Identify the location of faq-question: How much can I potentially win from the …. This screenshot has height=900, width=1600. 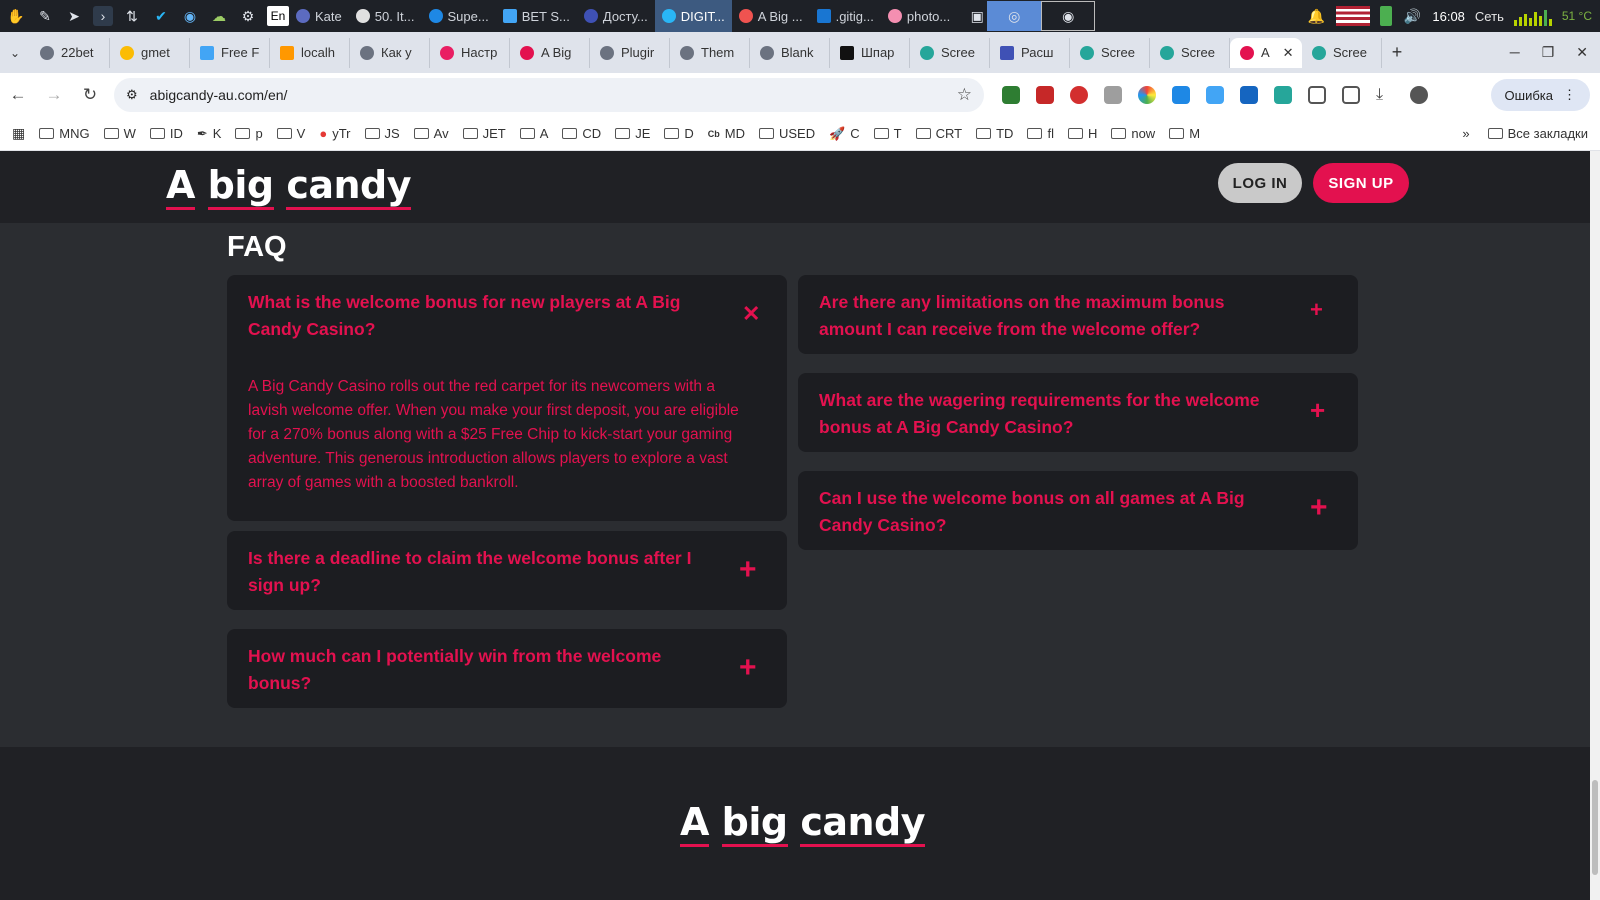
(478, 670).